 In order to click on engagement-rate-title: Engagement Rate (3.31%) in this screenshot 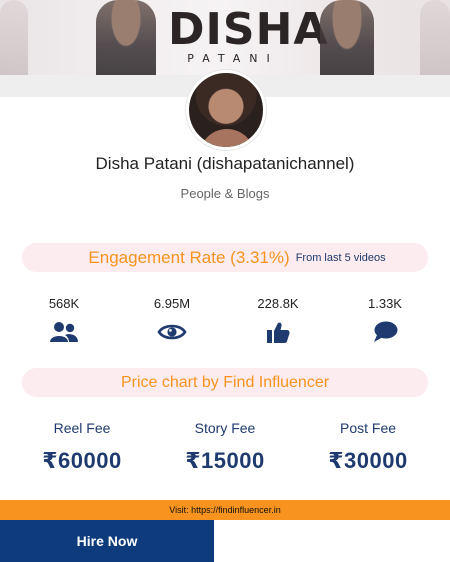, I will do `click(189, 257)`.